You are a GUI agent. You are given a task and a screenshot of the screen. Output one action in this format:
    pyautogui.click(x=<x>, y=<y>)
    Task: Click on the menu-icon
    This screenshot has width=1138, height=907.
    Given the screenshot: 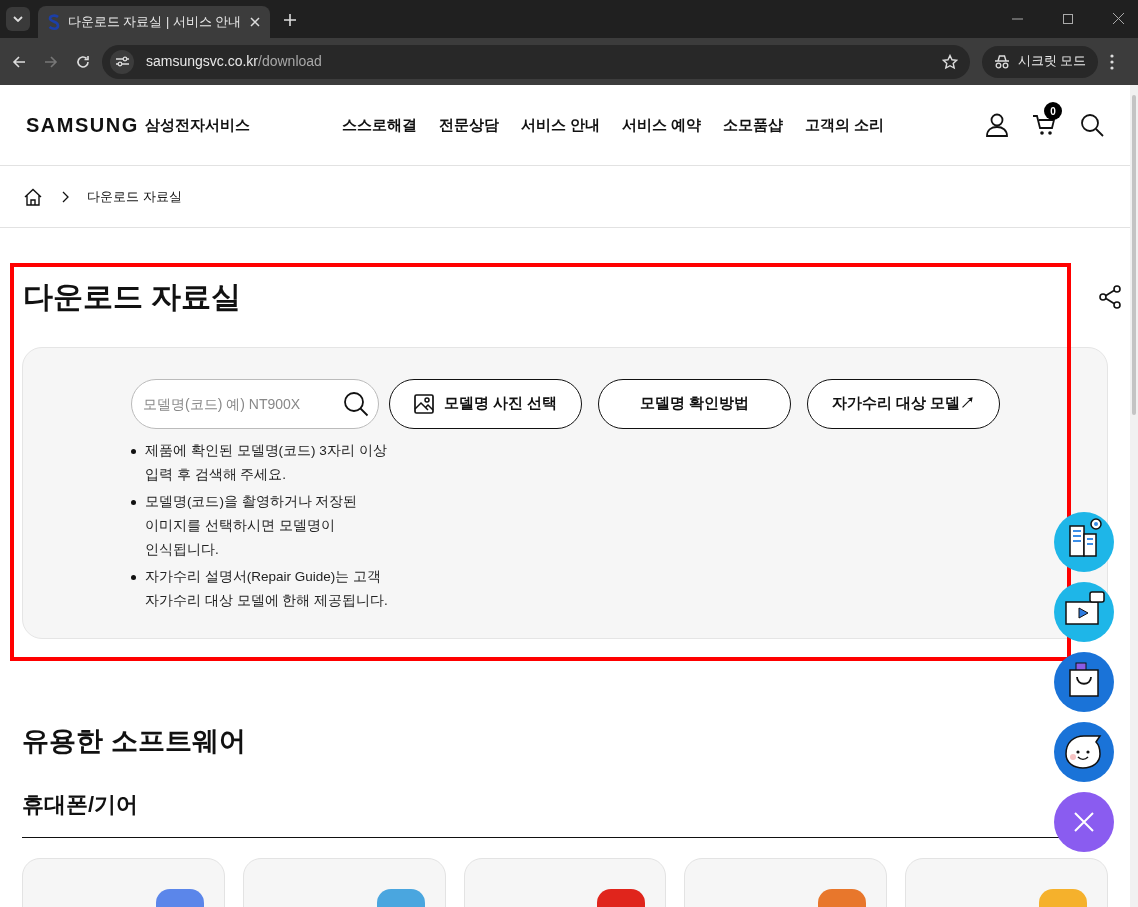 What is the action you would take?
    pyautogui.click(x=1112, y=61)
    